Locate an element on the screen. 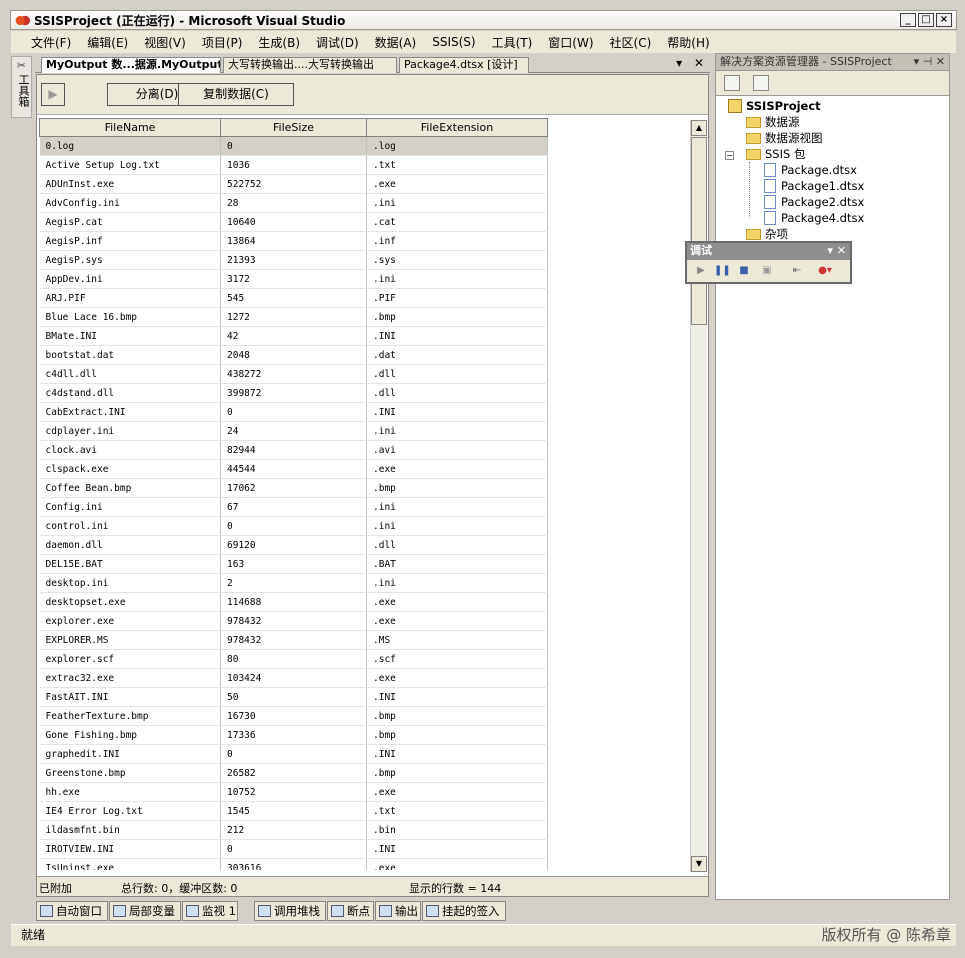 The width and height of the screenshot is (965, 958). table-row: c4dll.dll 438272 .dll is located at coordinates (293, 374).